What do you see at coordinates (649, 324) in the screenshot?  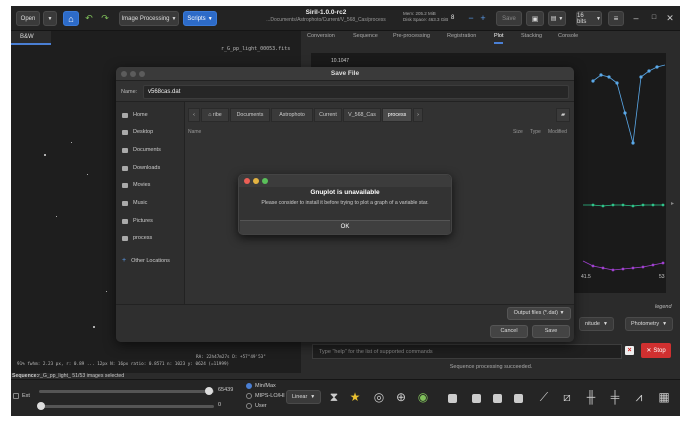 I see `photometry-dropdown: Photometry ▼` at bounding box center [649, 324].